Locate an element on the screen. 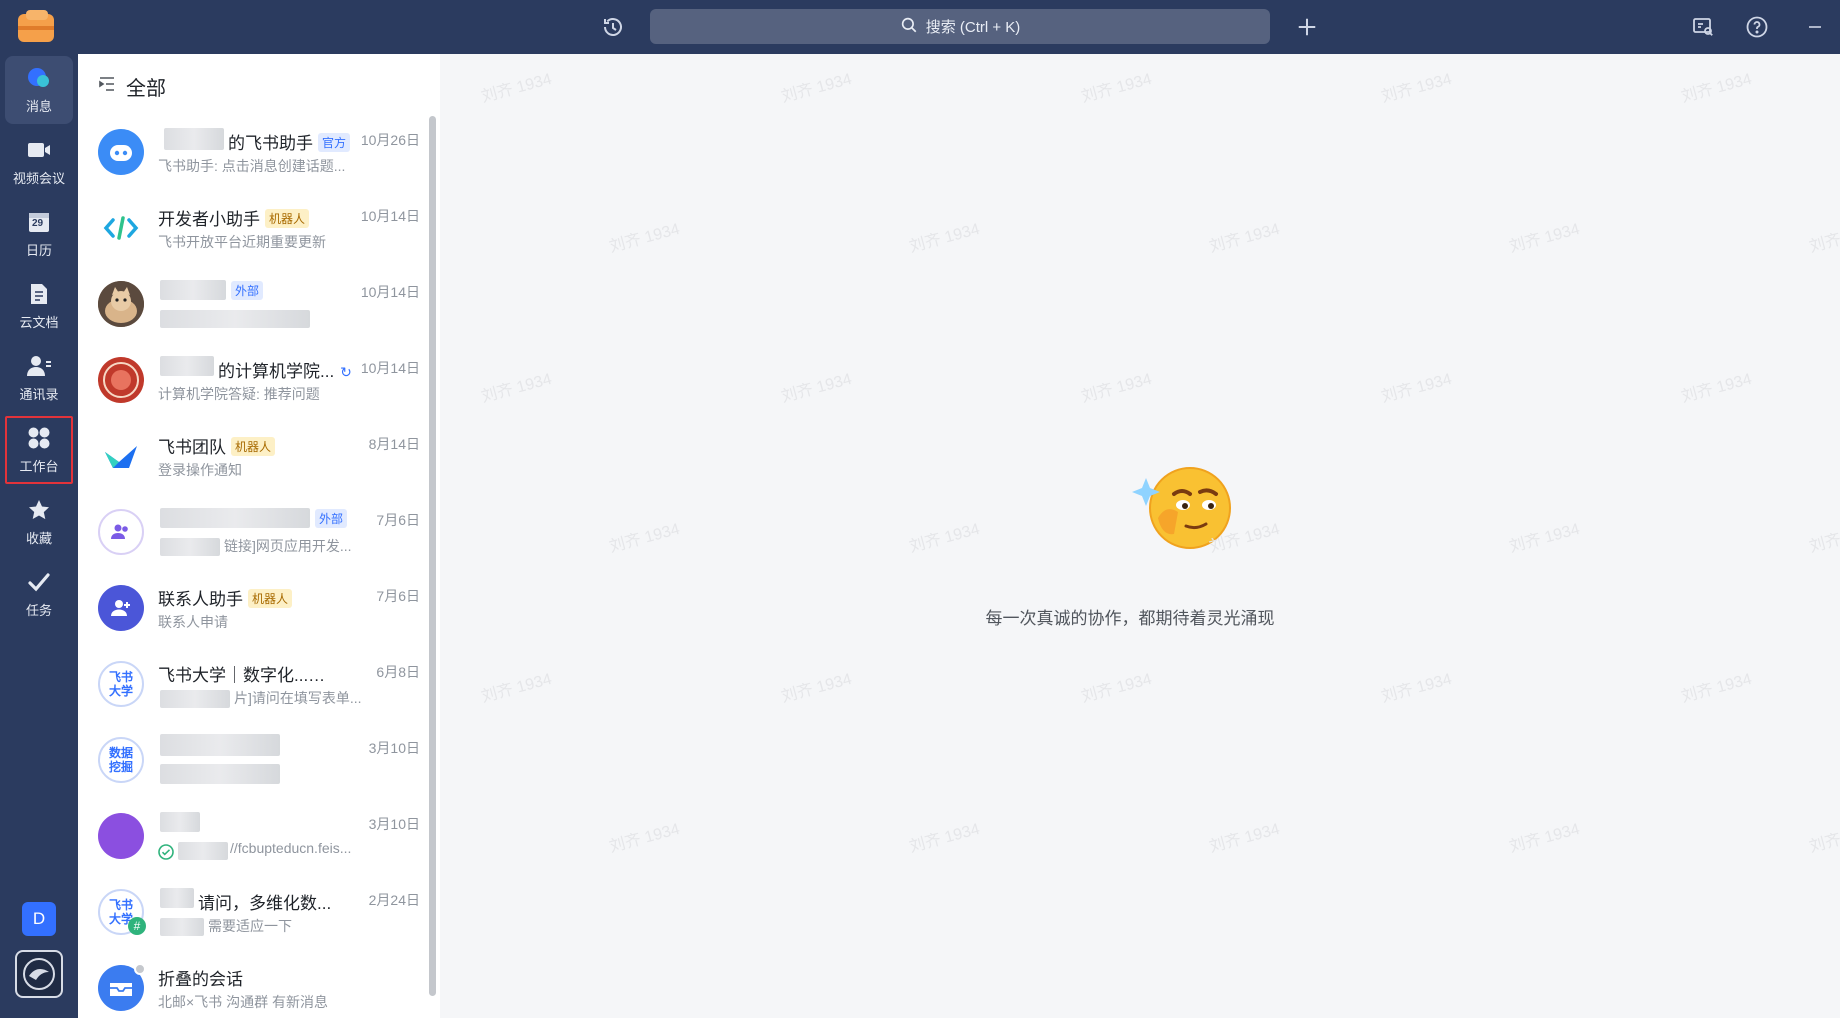  rail-label: 任务 is located at coordinates (38, 610).